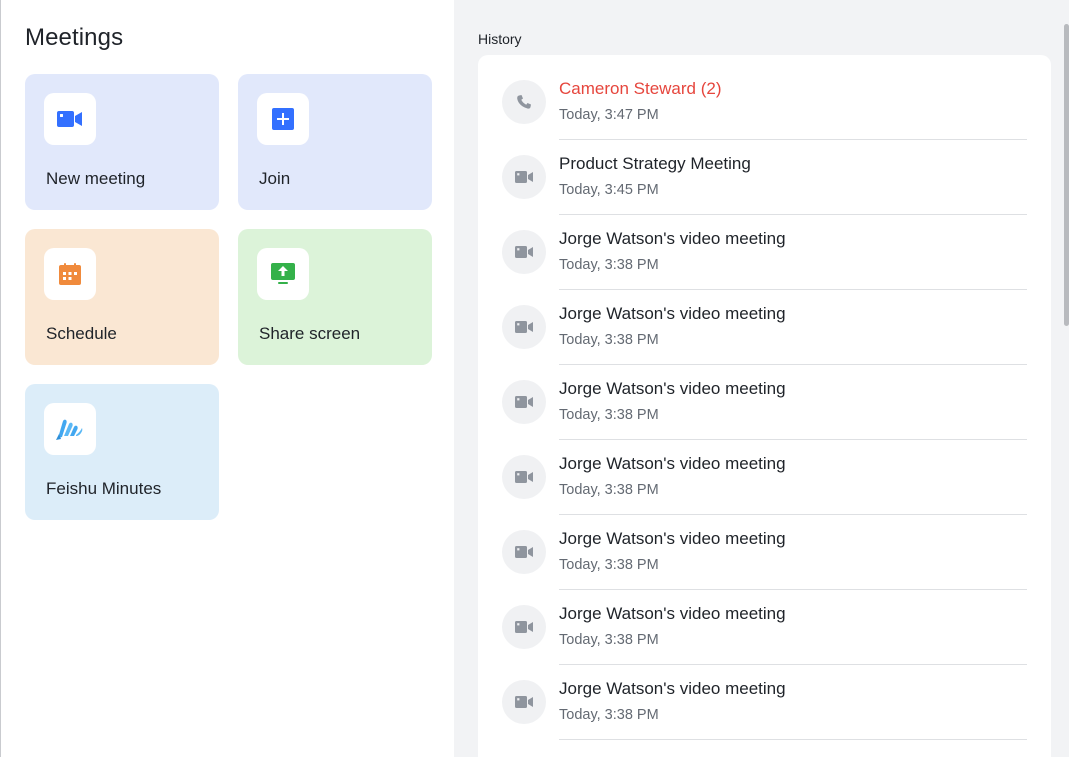 The height and width of the screenshot is (757, 1069). What do you see at coordinates (283, 274) in the screenshot?
I see `share-screen-icon` at bounding box center [283, 274].